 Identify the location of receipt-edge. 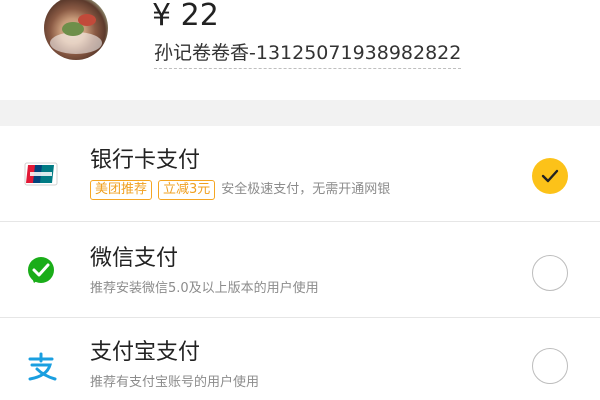
(300, 100).